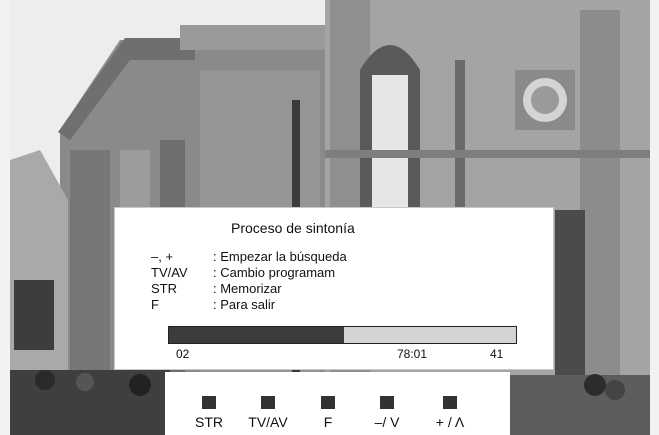 The height and width of the screenshot is (435, 659). Describe the element at coordinates (268, 422) in the screenshot. I see `button-label: TV/AV` at that location.